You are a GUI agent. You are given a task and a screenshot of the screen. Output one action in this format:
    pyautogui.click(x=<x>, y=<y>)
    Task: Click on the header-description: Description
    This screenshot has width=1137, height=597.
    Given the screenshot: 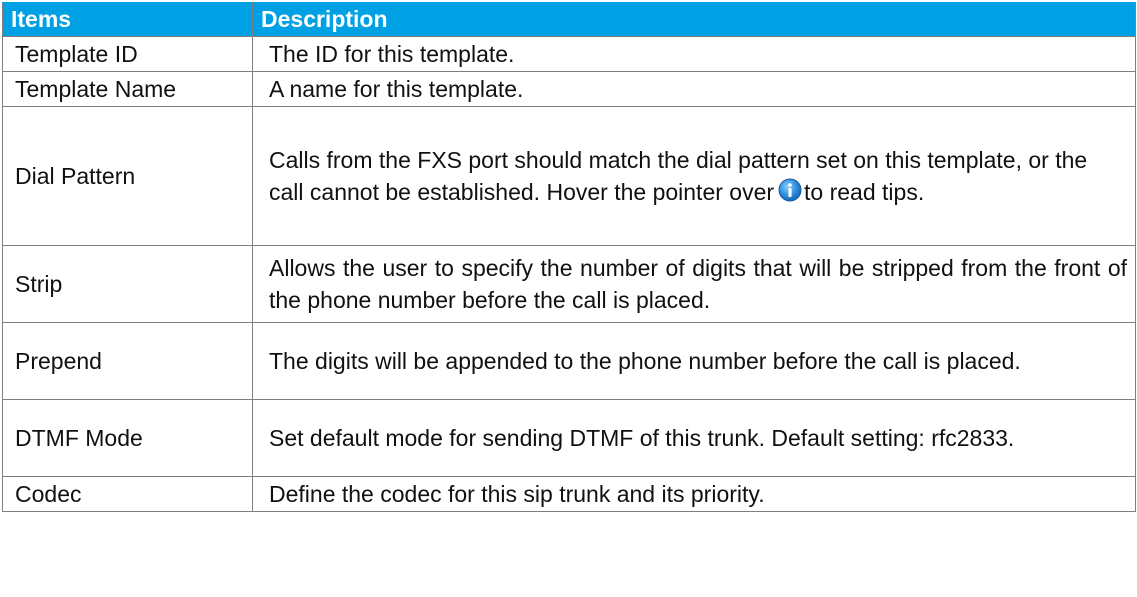 What is the action you would take?
    pyautogui.click(x=694, y=19)
    